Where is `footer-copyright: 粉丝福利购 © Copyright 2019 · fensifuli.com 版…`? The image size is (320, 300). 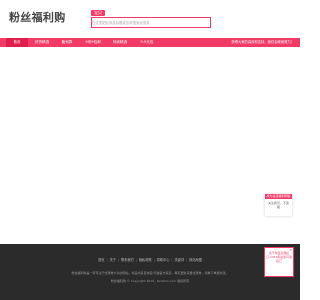
footer-copyright: 粉丝福利购 © Copyright 2019 · fensifuli.com 版… is located at coordinates (150, 281).